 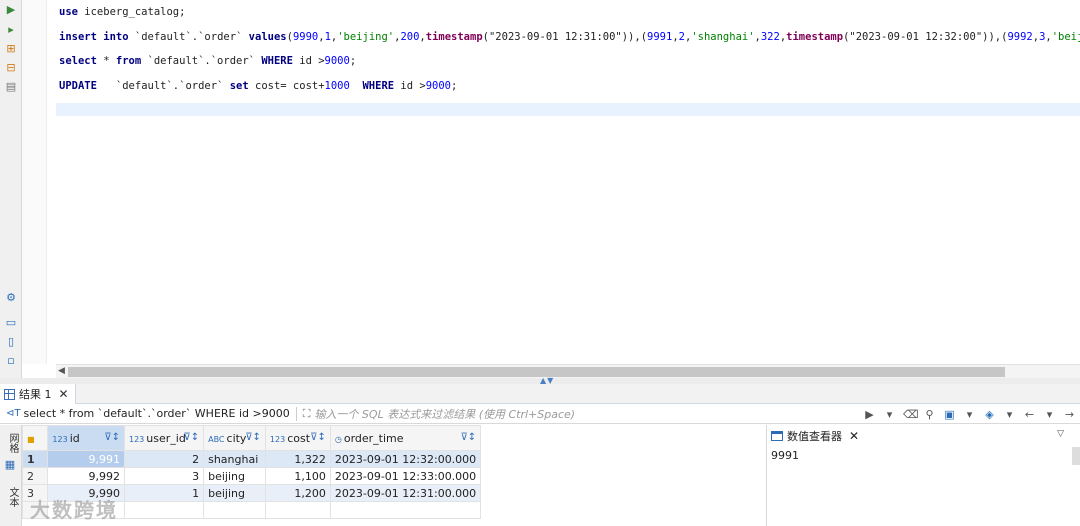 What do you see at coordinates (568, 109) in the screenshot?
I see `current-line-highlight` at bounding box center [568, 109].